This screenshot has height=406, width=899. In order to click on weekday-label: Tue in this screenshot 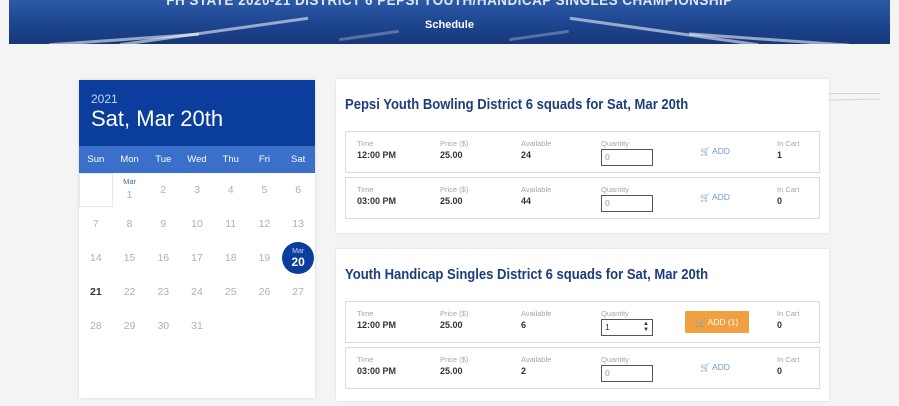, I will do `click(163, 159)`.